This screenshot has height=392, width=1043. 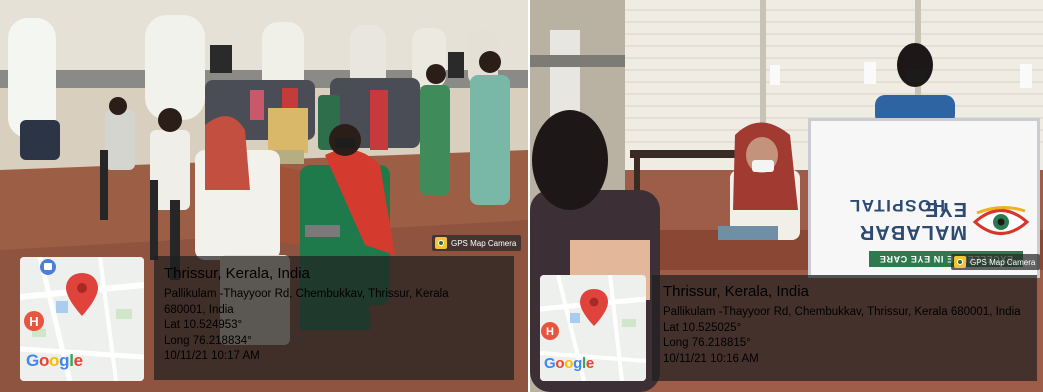 What do you see at coordinates (896, 205) in the screenshot?
I see `signboard-subtitle: HOSPITAL` at bounding box center [896, 205].